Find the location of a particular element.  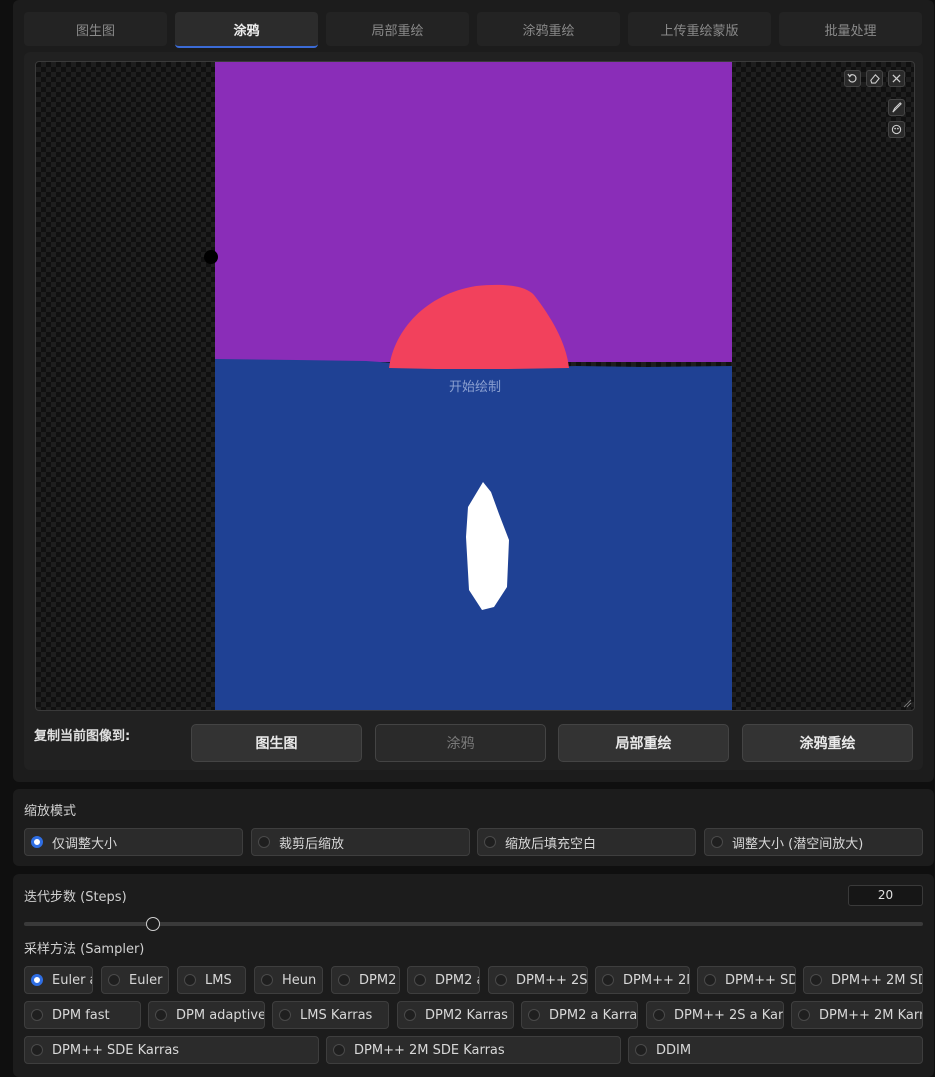

radio-label: DPM++ 2S a Karras is located at coordinates (729, 1015).